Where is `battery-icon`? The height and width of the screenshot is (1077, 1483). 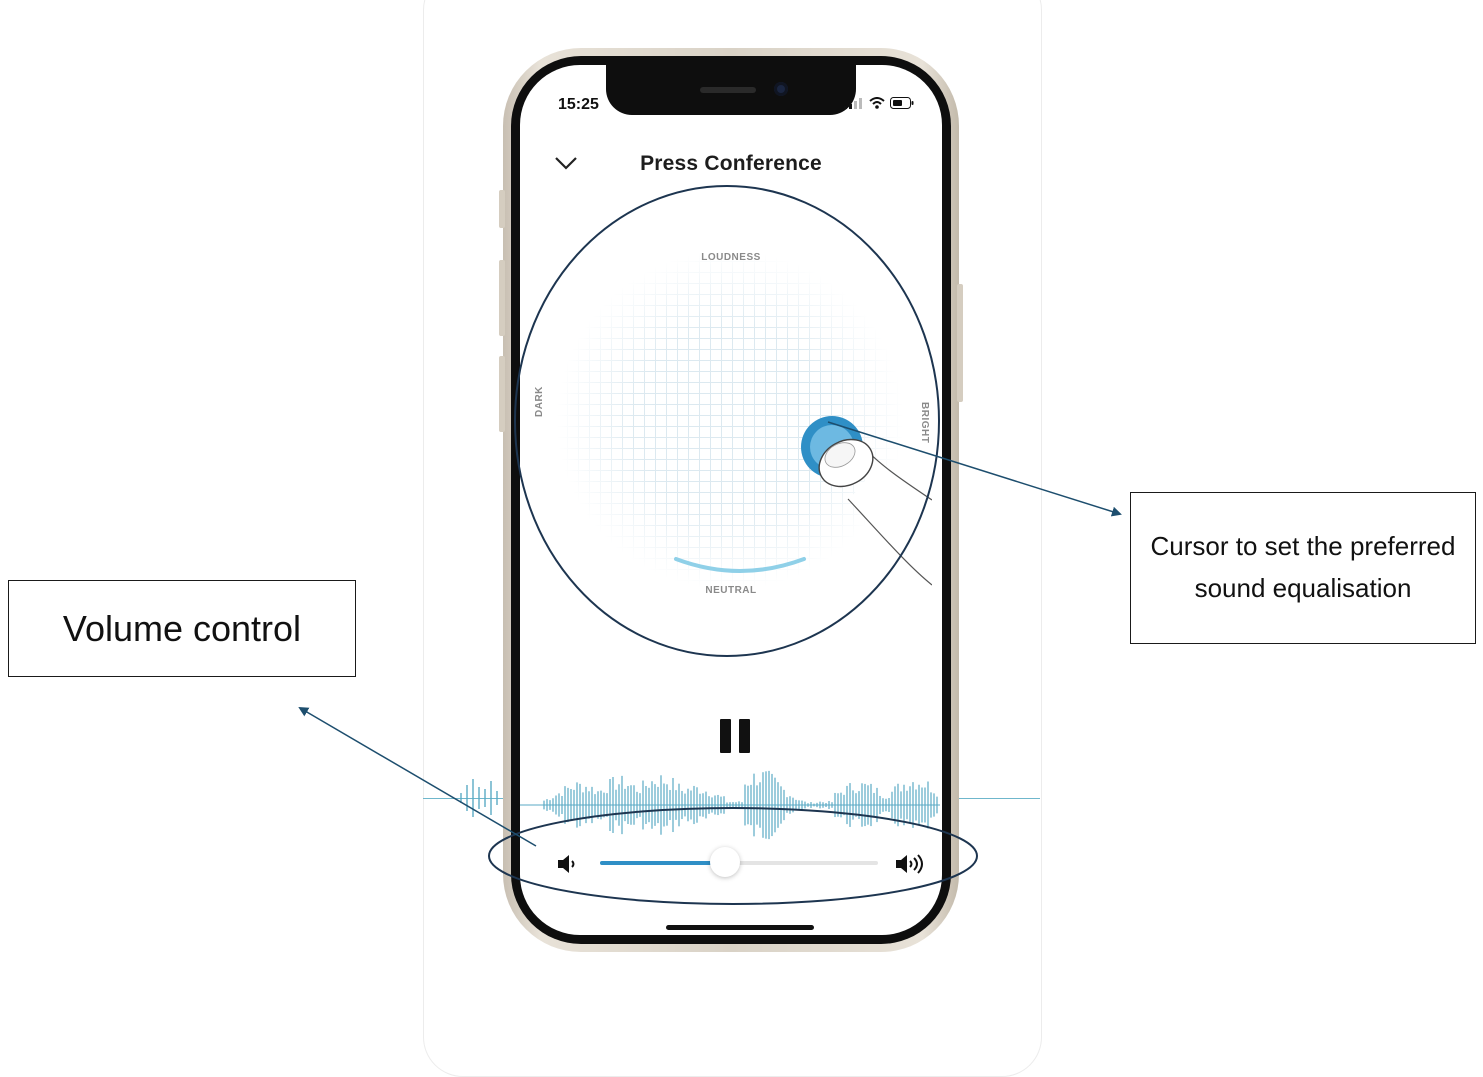 battery-icon is located at coordinates (902, 103).